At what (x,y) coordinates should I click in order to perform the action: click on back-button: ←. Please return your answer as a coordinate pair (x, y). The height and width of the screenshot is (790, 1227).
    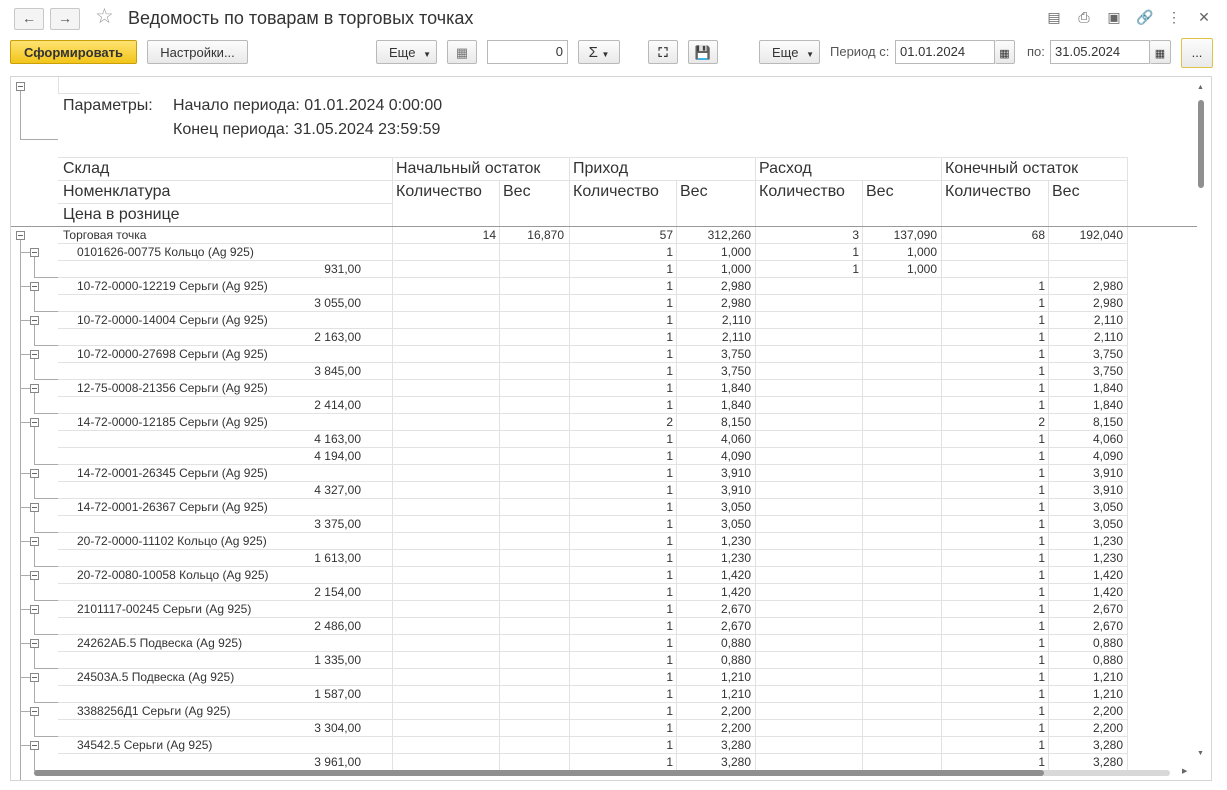
    Looking at the image, I should click on (29, 19).